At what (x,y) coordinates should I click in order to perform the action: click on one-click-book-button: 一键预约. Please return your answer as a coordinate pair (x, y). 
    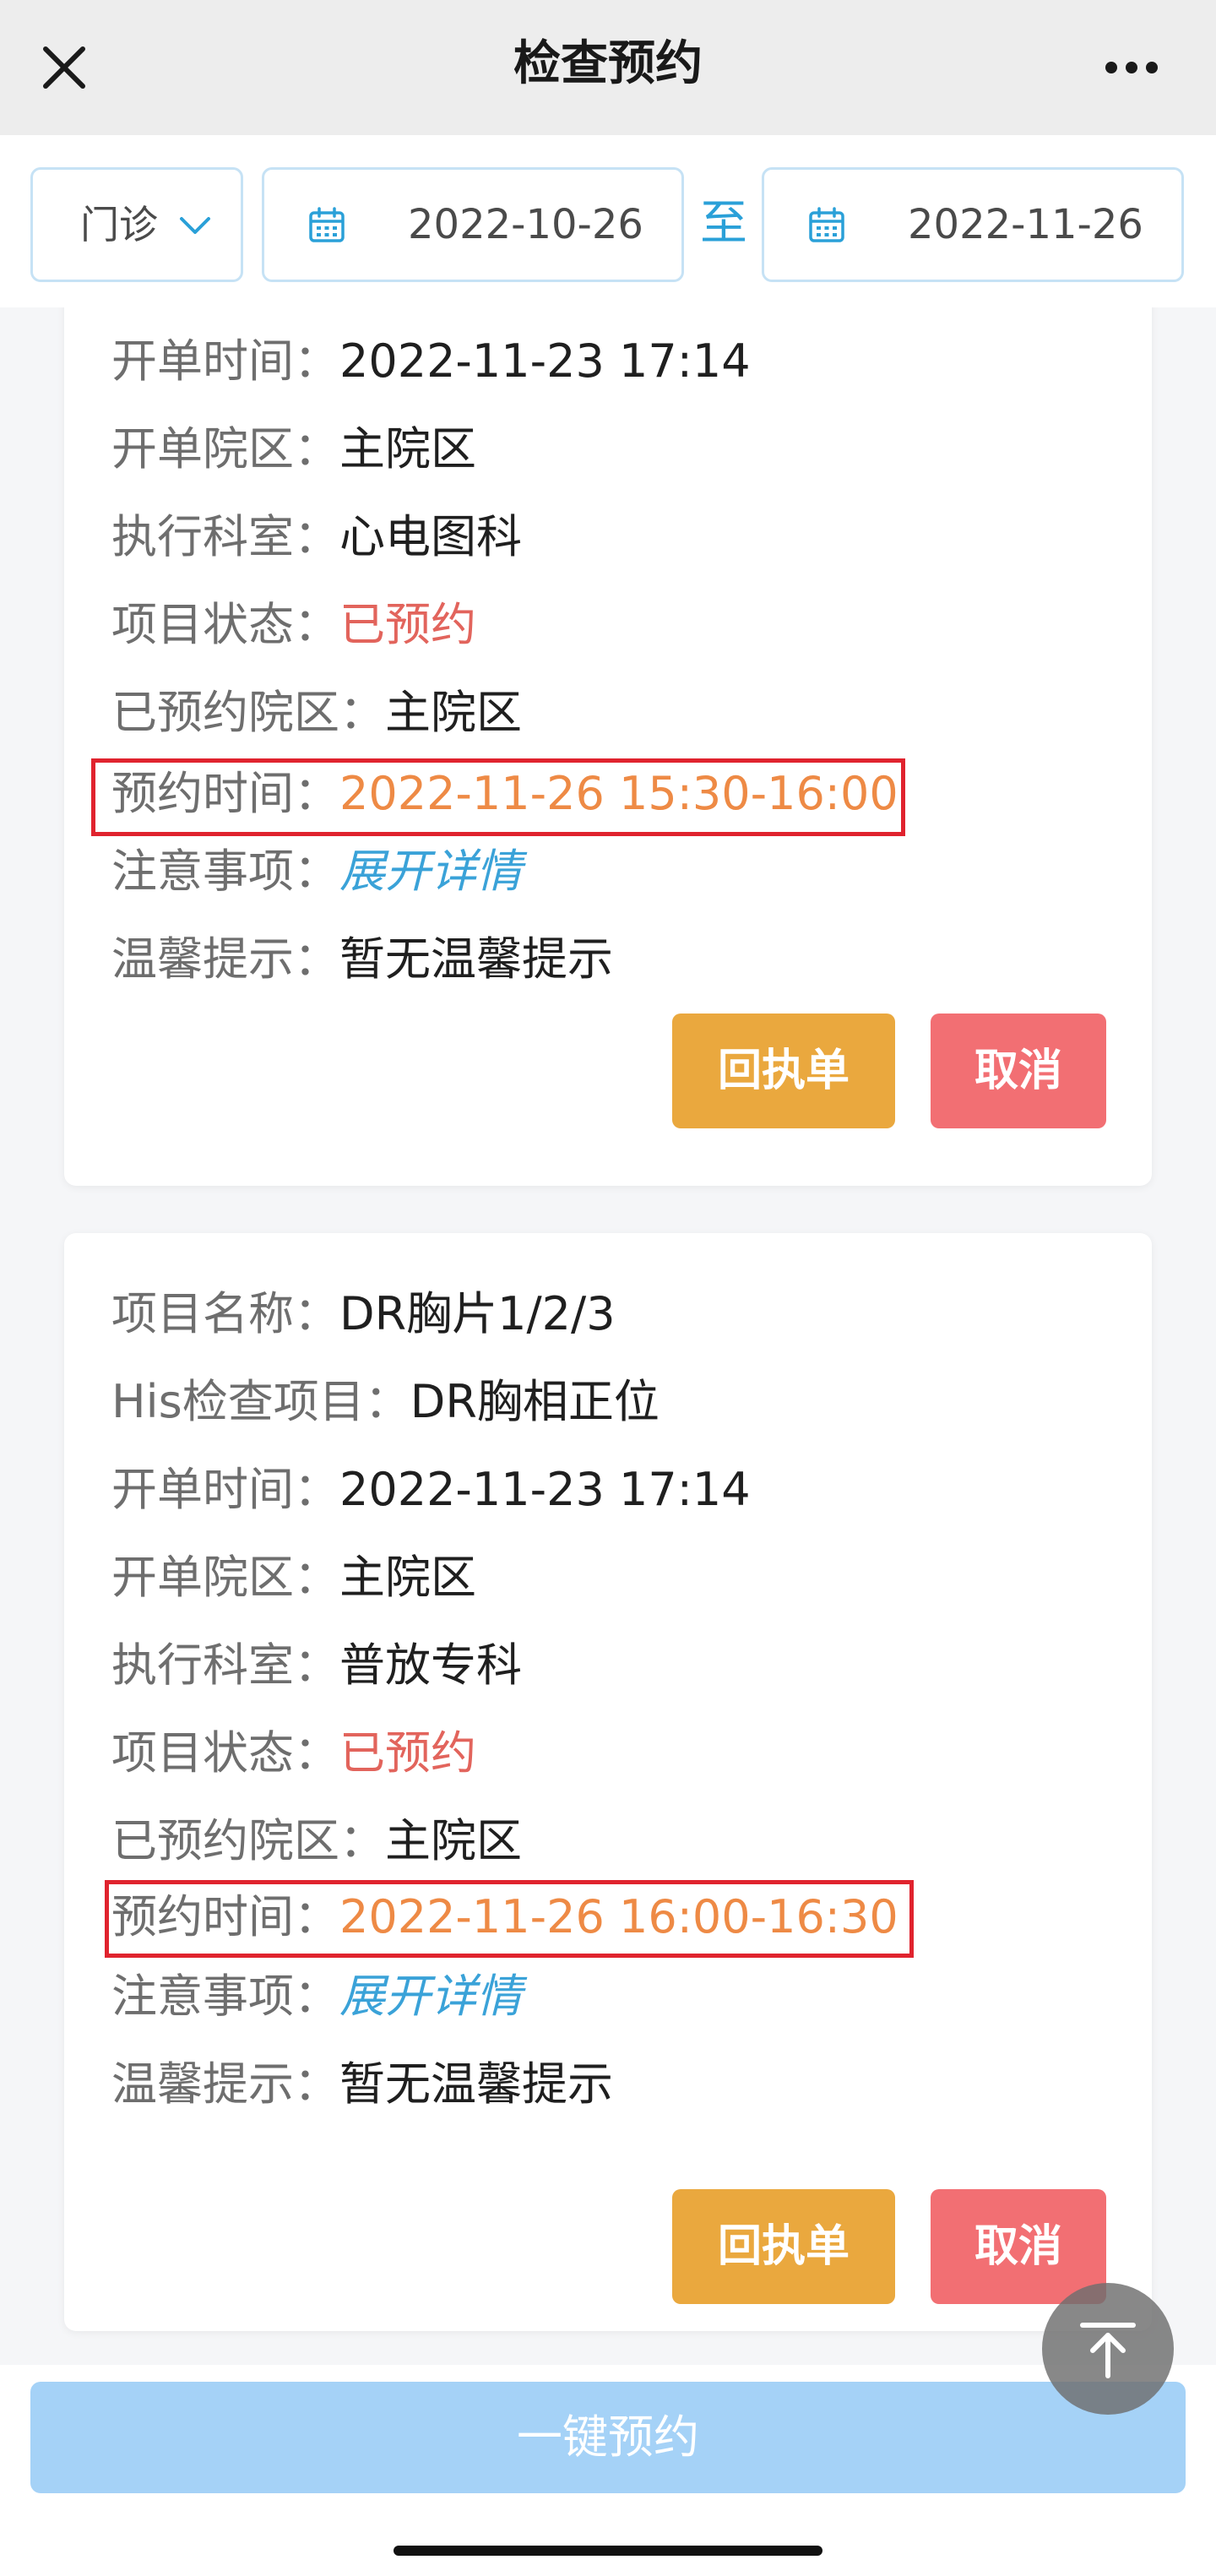
    Looking at the image, I should click on (608, 2437).